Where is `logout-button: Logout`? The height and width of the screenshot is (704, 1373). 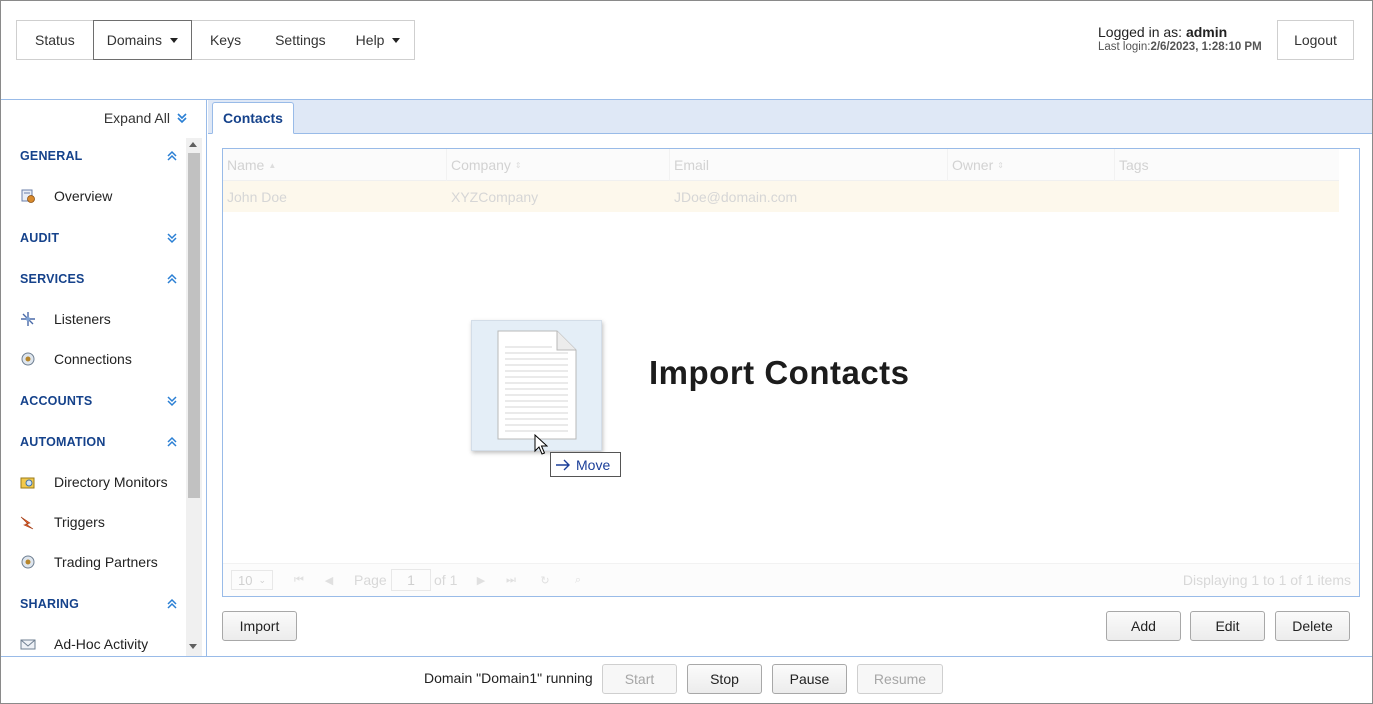
logout-button: Logout is located at coordinates (1315, 40).